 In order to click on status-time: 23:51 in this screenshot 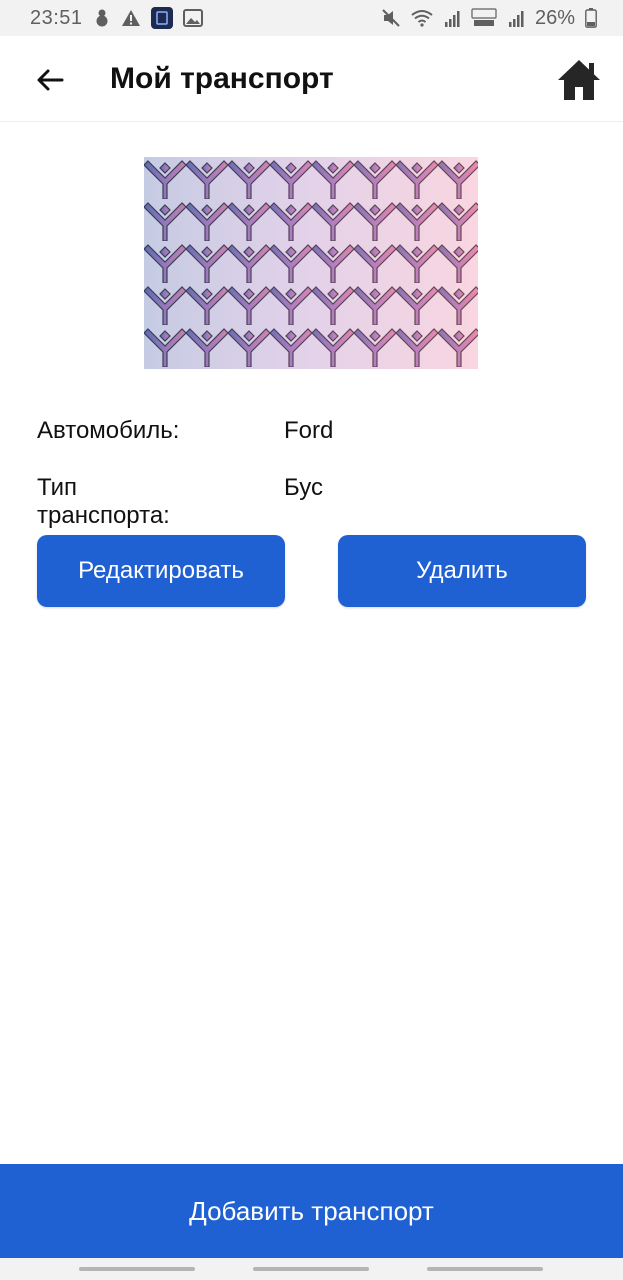, I will do `click(56, 17)`.